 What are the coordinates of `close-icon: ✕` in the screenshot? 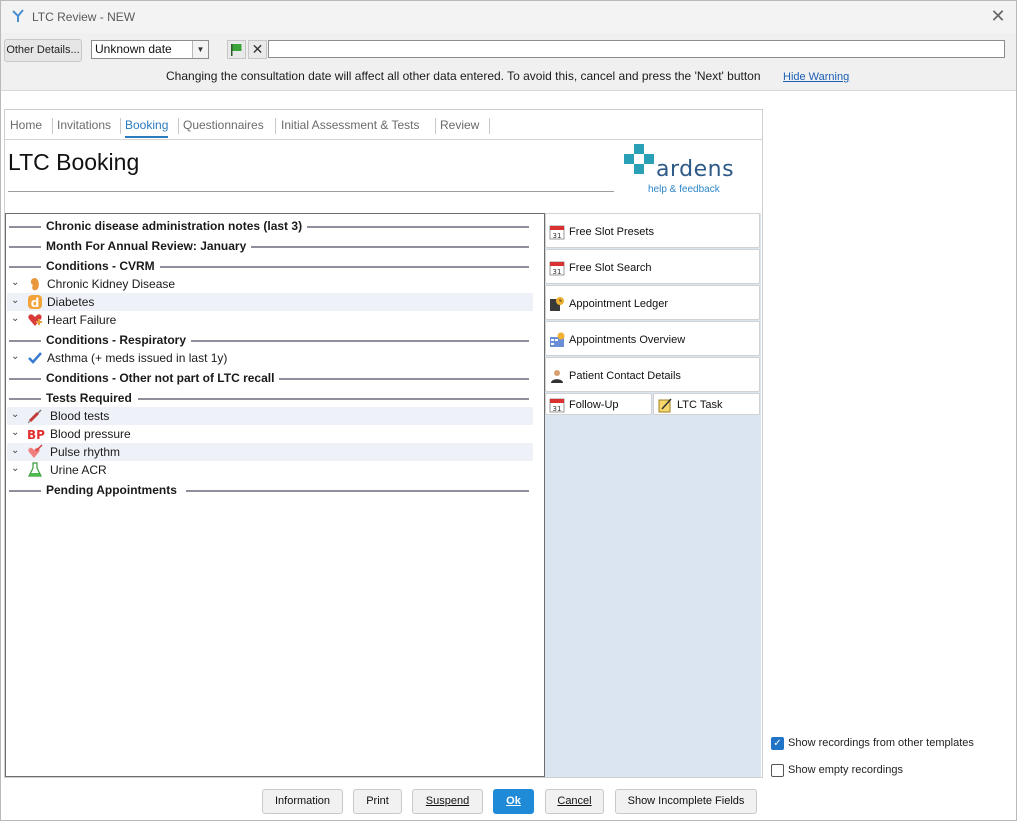 It's located at (998, 17).